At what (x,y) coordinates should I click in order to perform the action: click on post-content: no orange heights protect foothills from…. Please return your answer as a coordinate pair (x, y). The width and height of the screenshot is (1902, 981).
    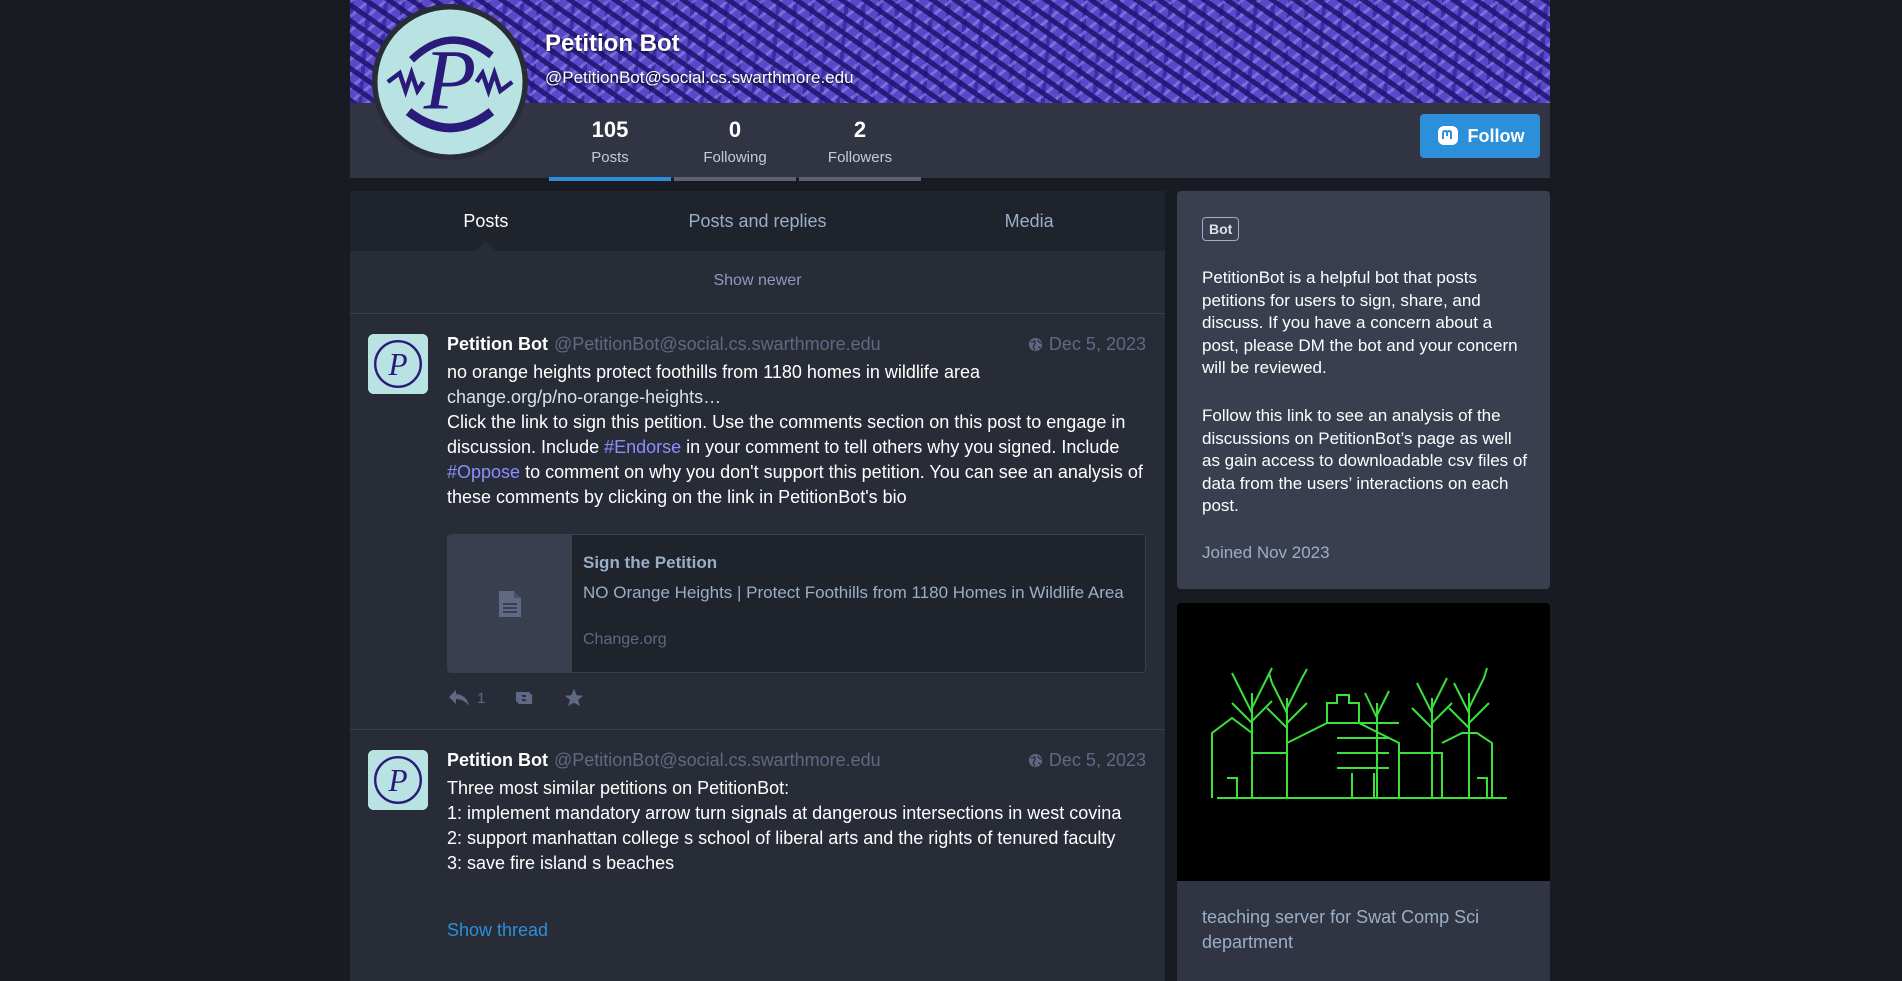
    Looking at the image, I should click on (796, 435).